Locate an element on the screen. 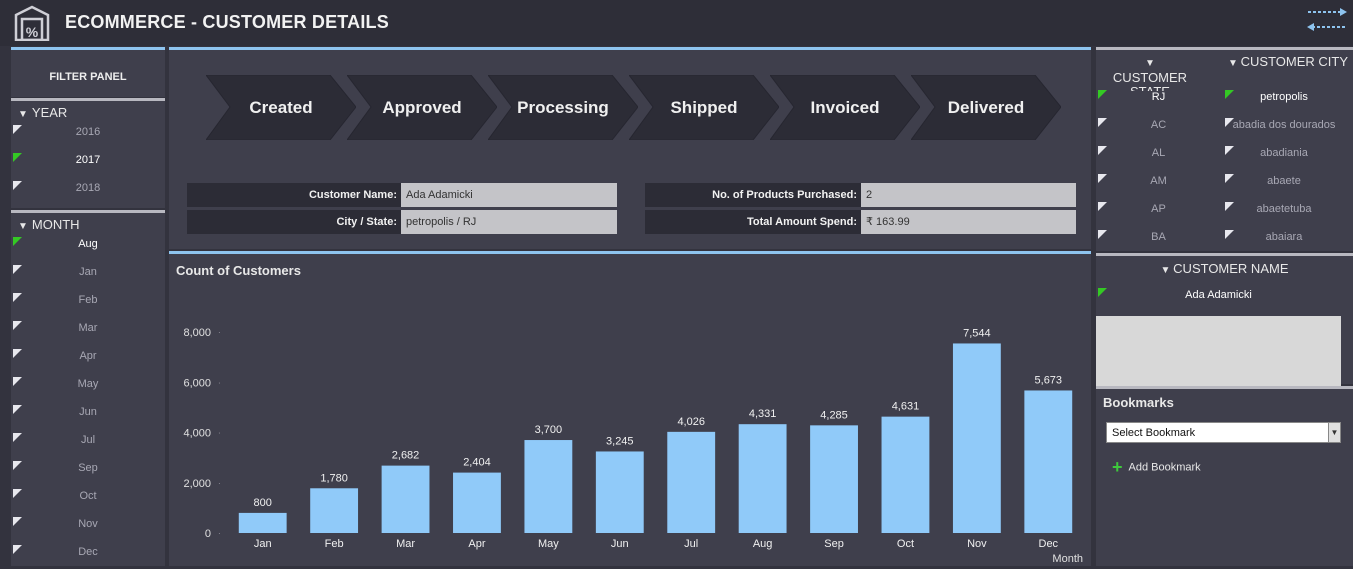  month-item-jul: Jul is located at coordinates (88, 441).